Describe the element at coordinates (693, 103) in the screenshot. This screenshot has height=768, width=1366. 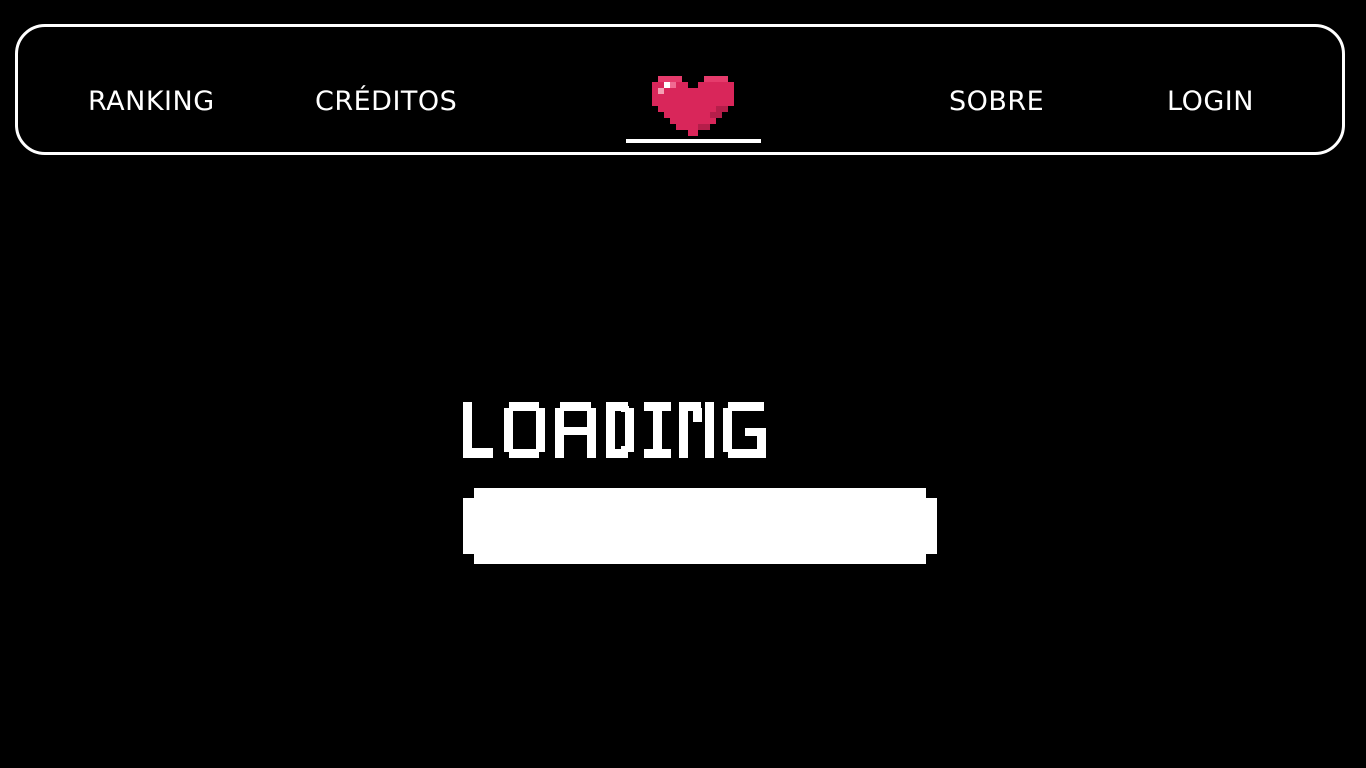
I see `pixel-heart-icon` at that location.